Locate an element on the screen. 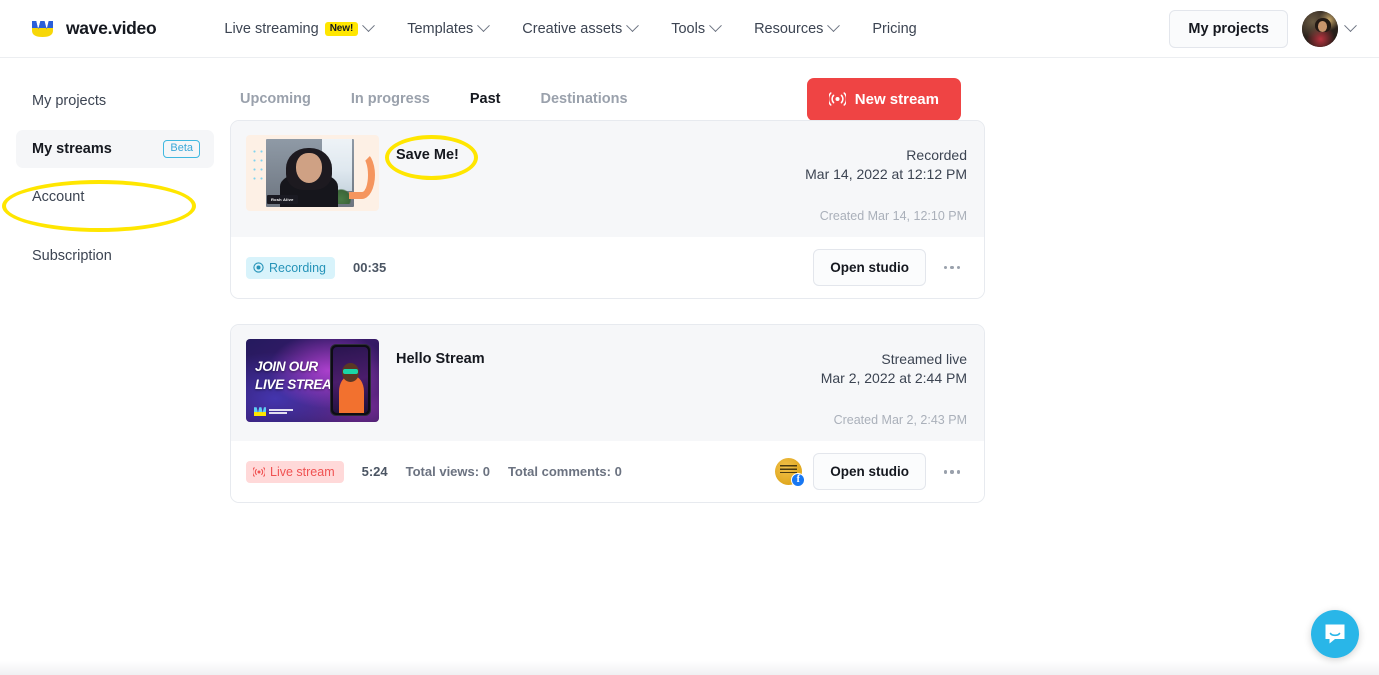  status-badge-label: Recording is located at coordinates (297, 267).